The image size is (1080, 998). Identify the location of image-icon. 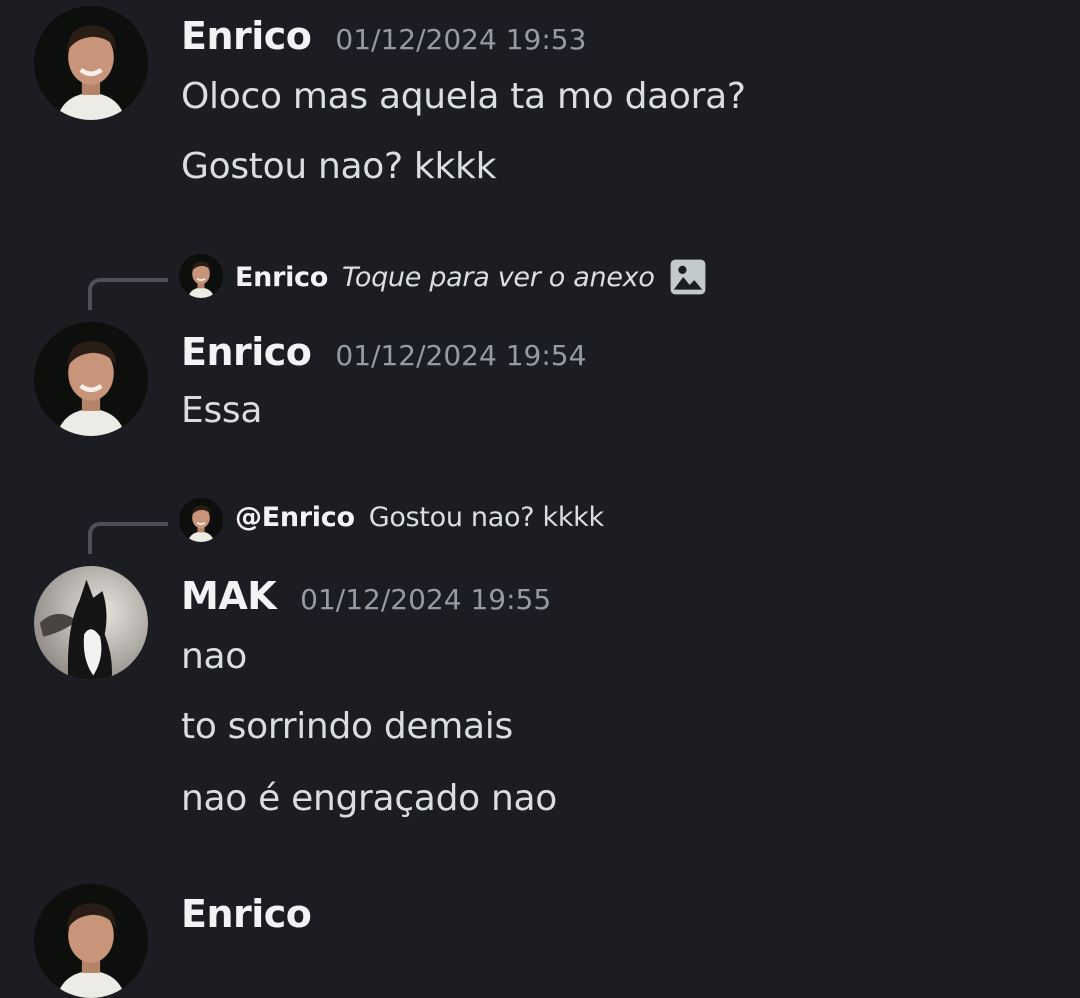
(688, 277).